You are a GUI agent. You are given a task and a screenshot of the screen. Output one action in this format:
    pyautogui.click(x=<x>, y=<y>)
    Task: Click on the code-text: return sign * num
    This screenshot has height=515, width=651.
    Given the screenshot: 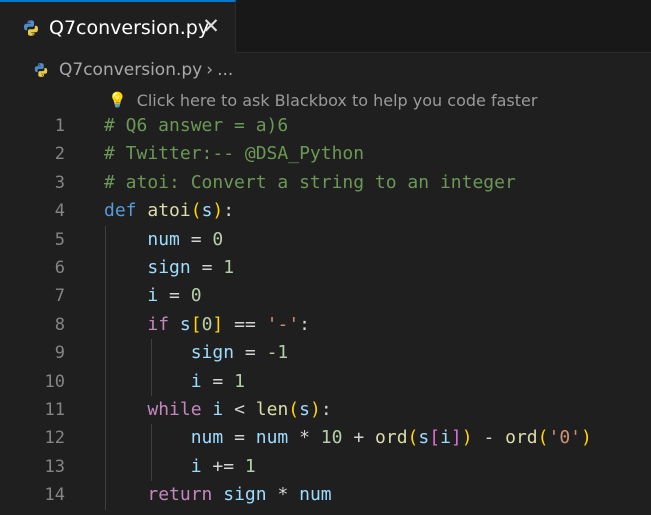 What is the action you would take?
    pyautogui.click(x=239, y=495)
    